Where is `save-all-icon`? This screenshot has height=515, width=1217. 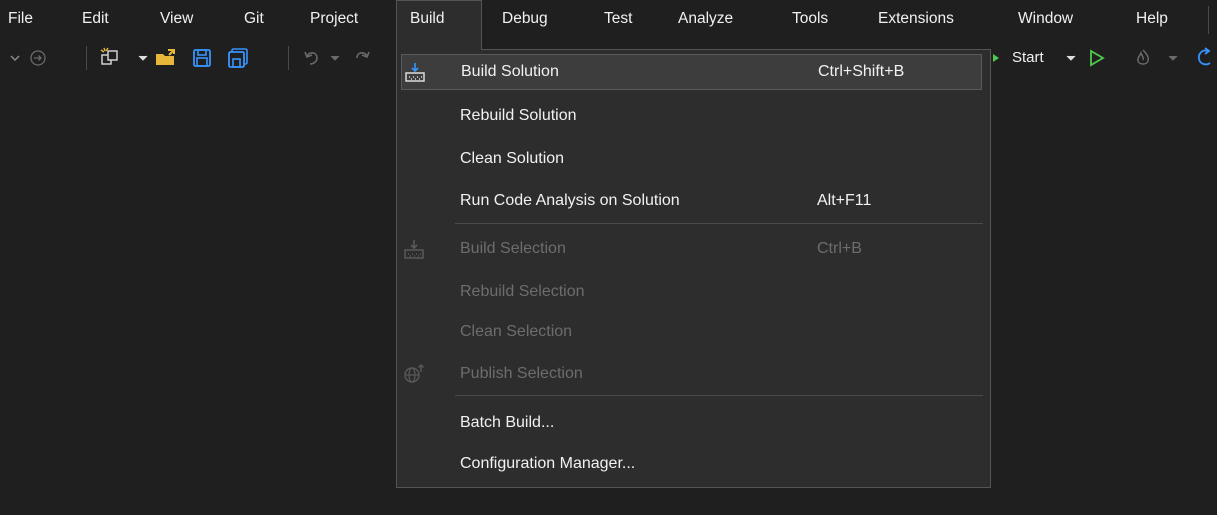 save-all-icon is located at coordinates (238, 58).